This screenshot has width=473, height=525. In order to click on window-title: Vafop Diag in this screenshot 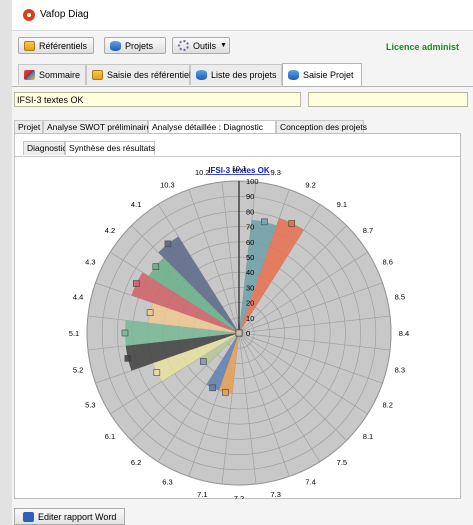, I will do `click(64, 14)`.